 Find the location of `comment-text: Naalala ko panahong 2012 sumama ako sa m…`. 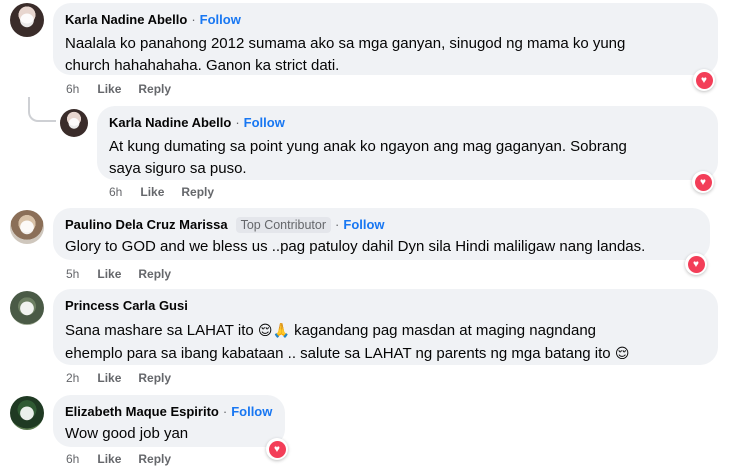

comment-text: Naalala ko panahong 2012 sumama ako sa m… is located at coordinates (345, 54).